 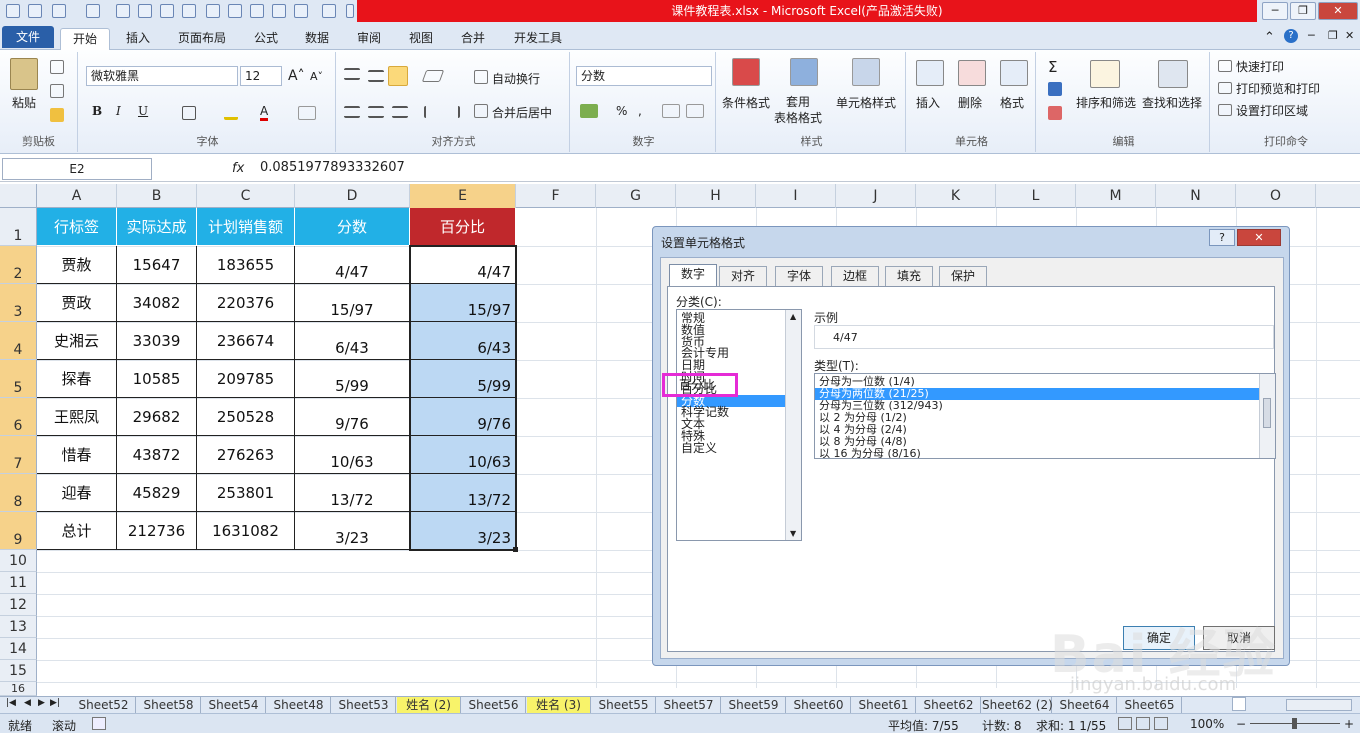 What do you see at coordinates (494, 705) in the screenshot?
I see `sheet-tab: Sheet56` at bounding box center [494, 705].